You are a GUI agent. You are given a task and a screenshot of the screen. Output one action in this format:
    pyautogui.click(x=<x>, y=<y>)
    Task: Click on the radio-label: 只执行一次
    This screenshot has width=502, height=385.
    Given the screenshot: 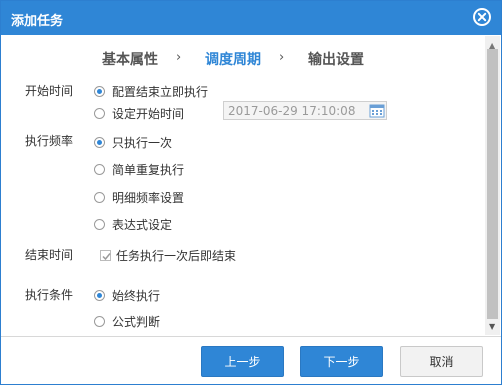 What is the action you would take?
    pyautogui.click(x=142, y=142)
    